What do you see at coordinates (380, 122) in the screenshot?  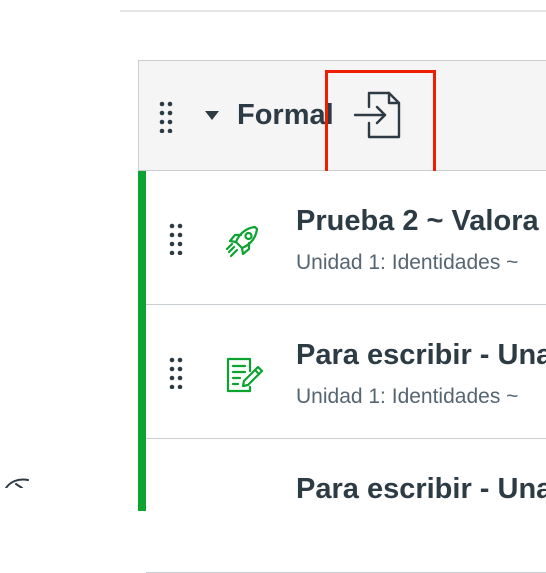 I see `highlight-box` at bounding box center [380, 122].